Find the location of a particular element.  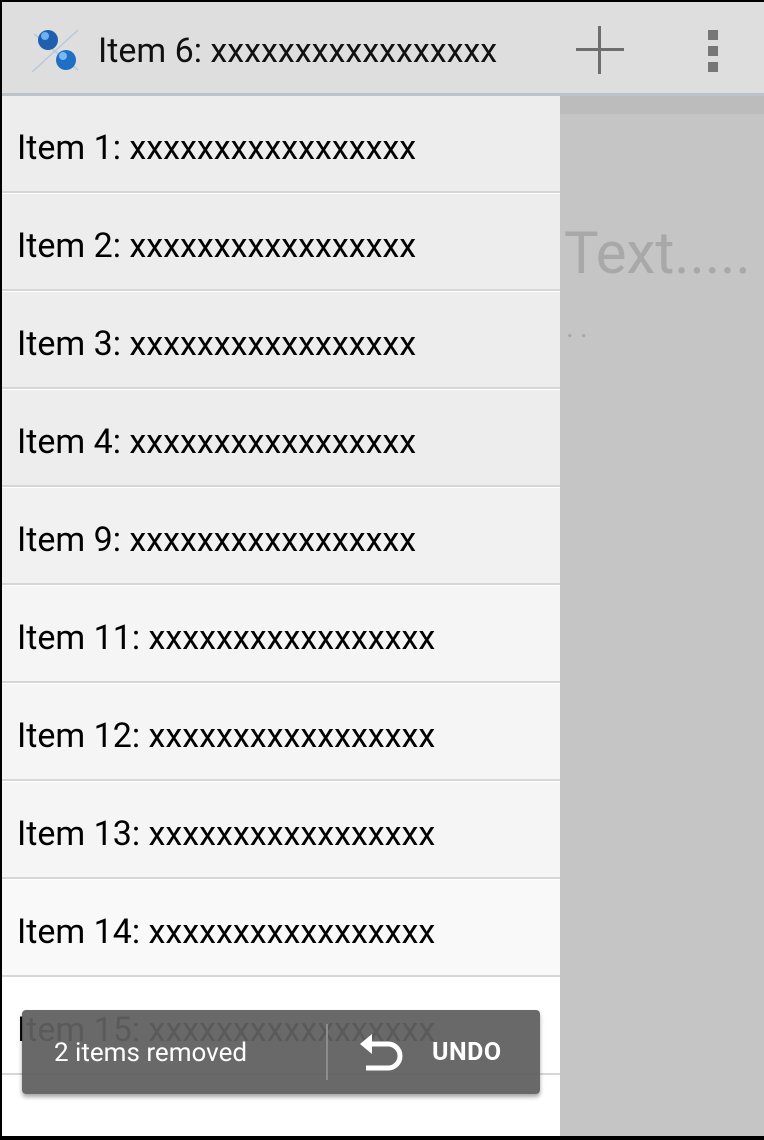

plus-icon is located at coordinates (600, 50).